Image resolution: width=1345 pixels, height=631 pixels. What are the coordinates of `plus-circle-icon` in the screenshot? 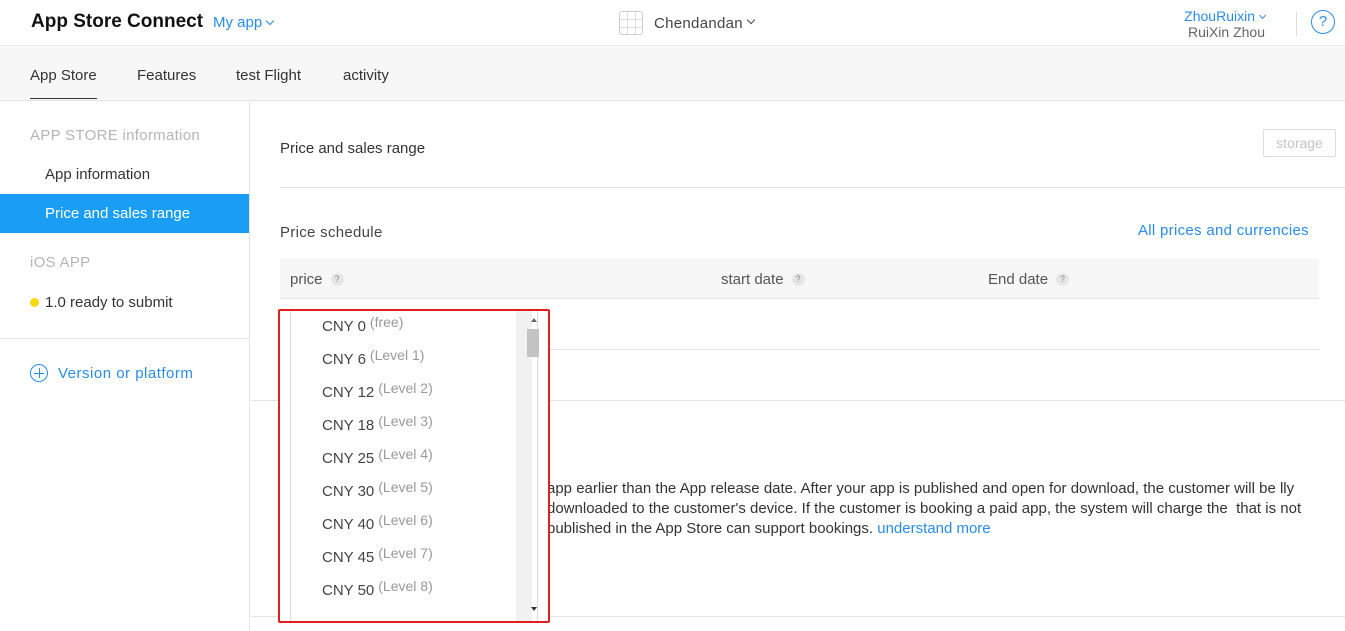 It's located at (39, 373).